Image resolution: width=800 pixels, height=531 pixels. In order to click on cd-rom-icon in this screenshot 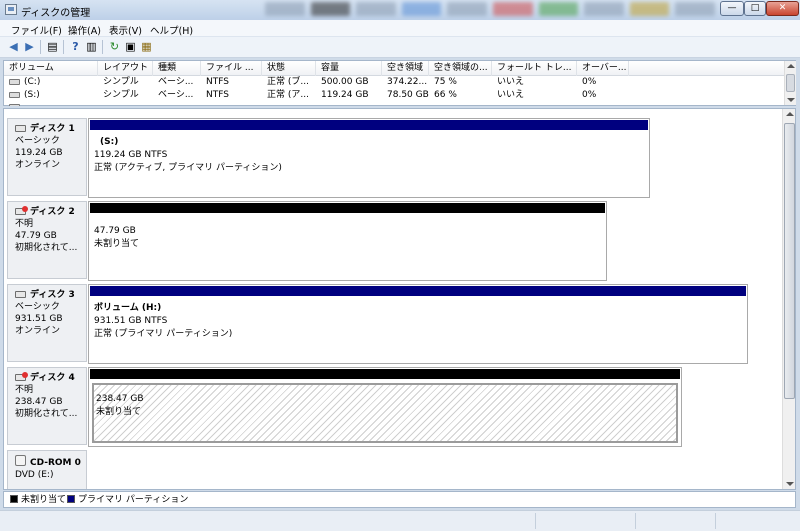, I will do `click(20, 460)`.